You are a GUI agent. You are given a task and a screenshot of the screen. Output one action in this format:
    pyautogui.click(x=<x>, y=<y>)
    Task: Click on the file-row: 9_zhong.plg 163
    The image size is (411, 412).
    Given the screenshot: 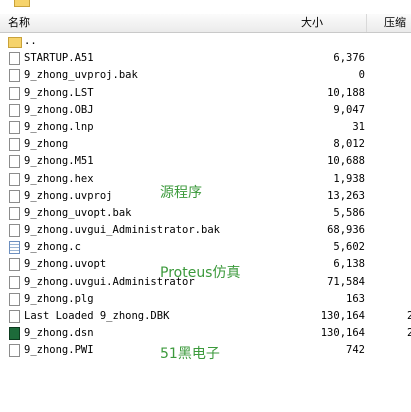 What is the action you would take?
    pyautogui.click(x=205, y=299)
    